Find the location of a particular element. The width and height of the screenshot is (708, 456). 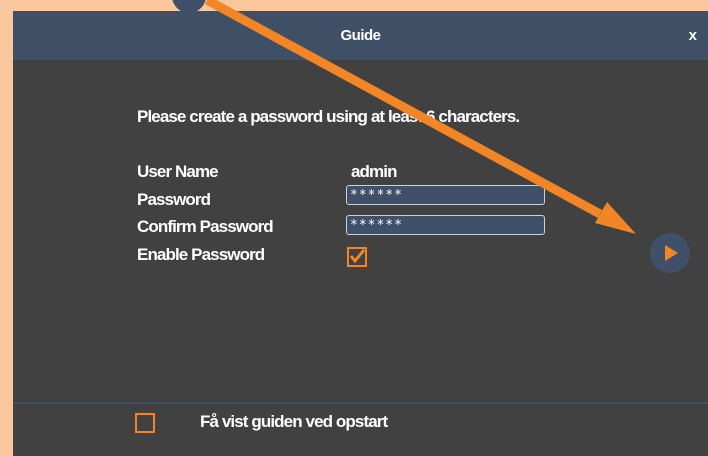

footer-divider is located at coordinates (360, 403).